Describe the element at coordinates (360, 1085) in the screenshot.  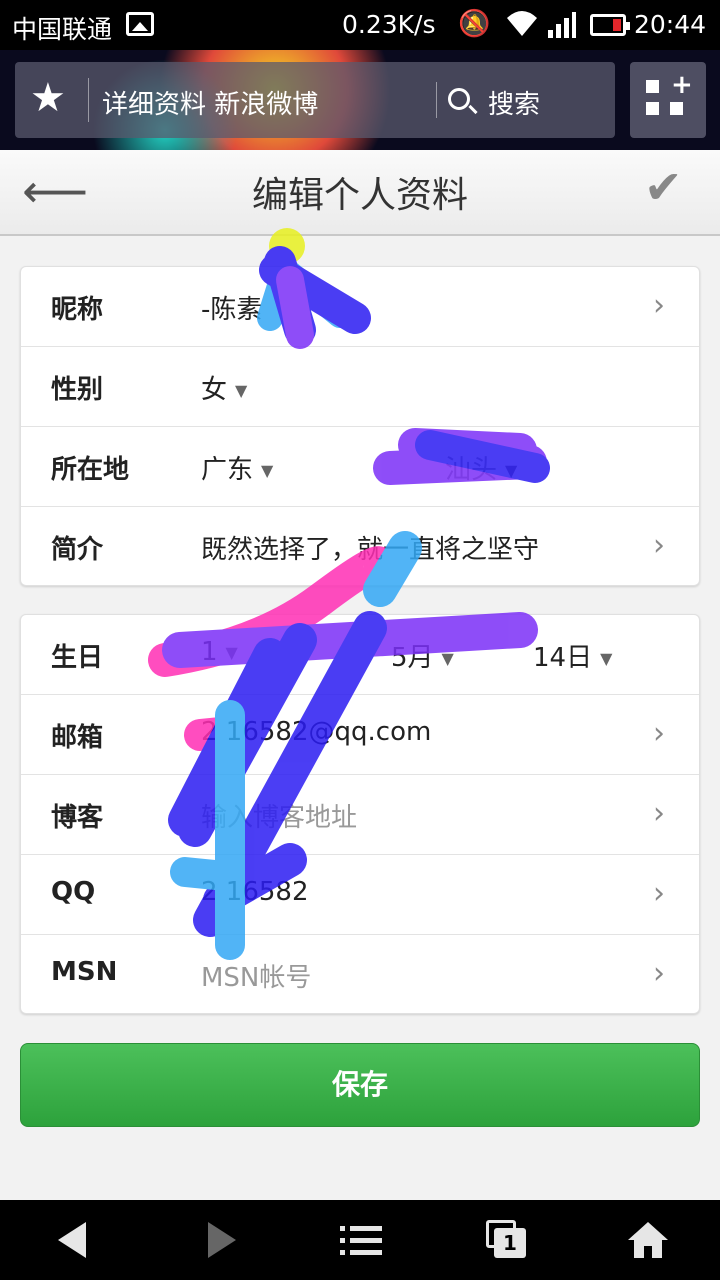
I see `save-button: 保存` at that location.